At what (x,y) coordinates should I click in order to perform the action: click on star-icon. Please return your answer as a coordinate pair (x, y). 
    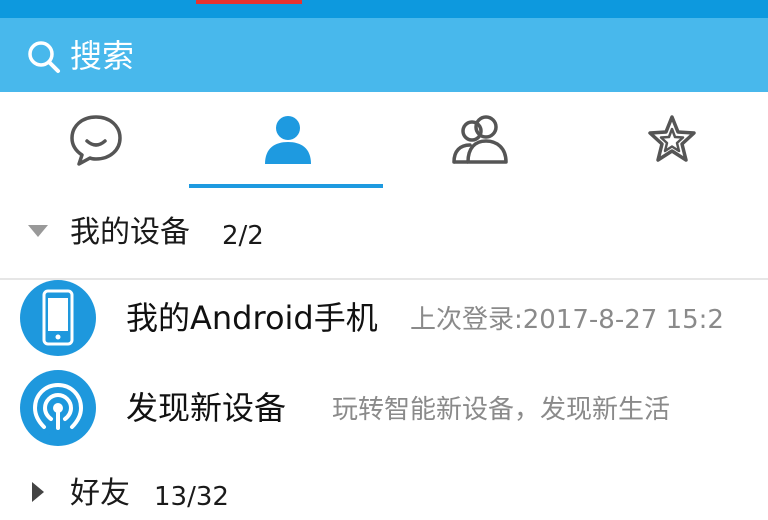
    Looking at the image, I should click on (672, 138).